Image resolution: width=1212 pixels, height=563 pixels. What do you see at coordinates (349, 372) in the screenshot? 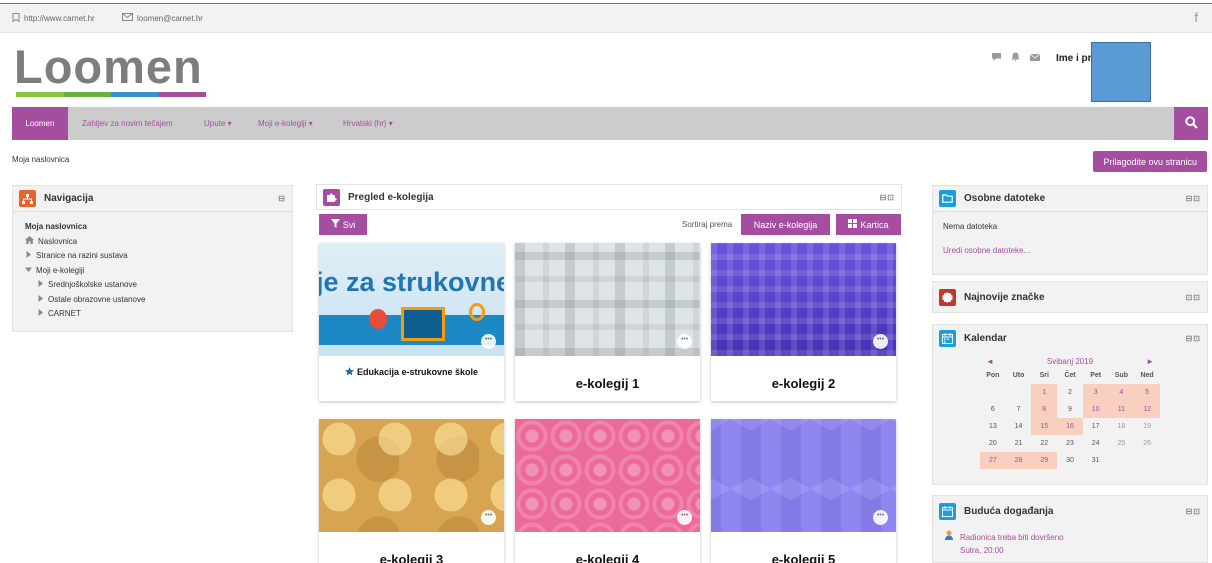
I see `star-icon` at bounding box center [349, 372].